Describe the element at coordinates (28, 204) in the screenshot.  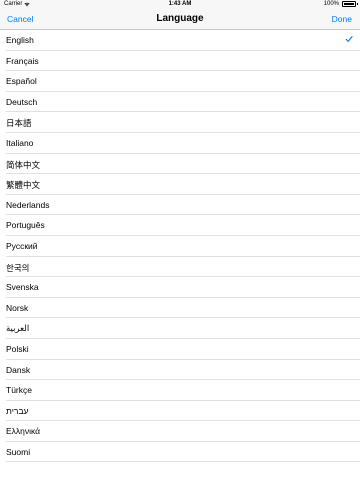
I see `language-label: Nederlands` at that location.